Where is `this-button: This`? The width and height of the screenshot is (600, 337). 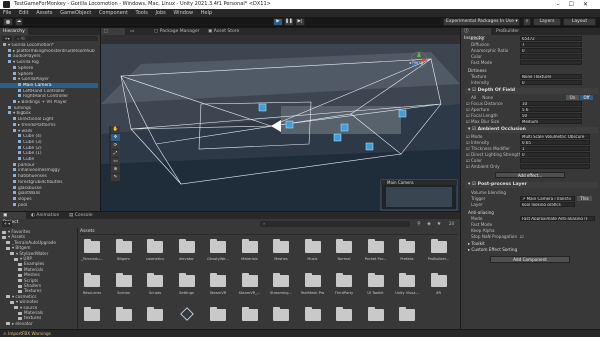 this-button: This is located at coordinates (584, 198).